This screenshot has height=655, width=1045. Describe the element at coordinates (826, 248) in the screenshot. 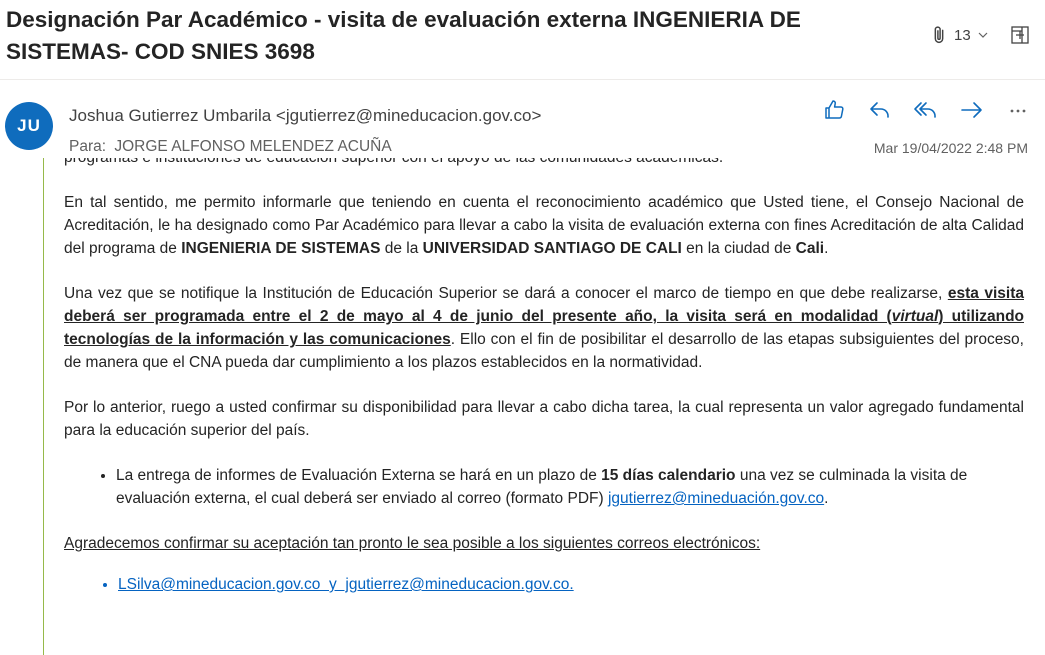

I see `paragraph-text: .` at that location.